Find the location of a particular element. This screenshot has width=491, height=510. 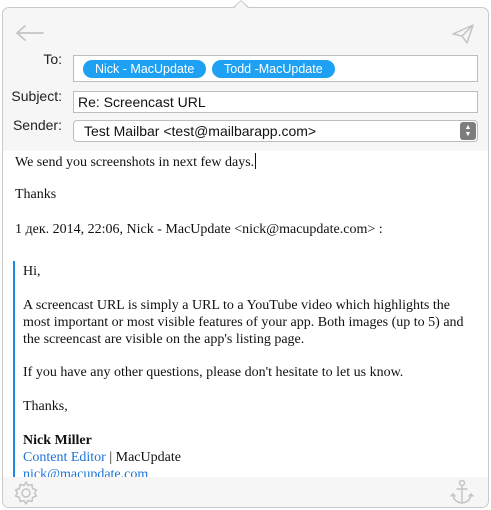

quote-greeting: Hi, is located at coordinates (32, 271).